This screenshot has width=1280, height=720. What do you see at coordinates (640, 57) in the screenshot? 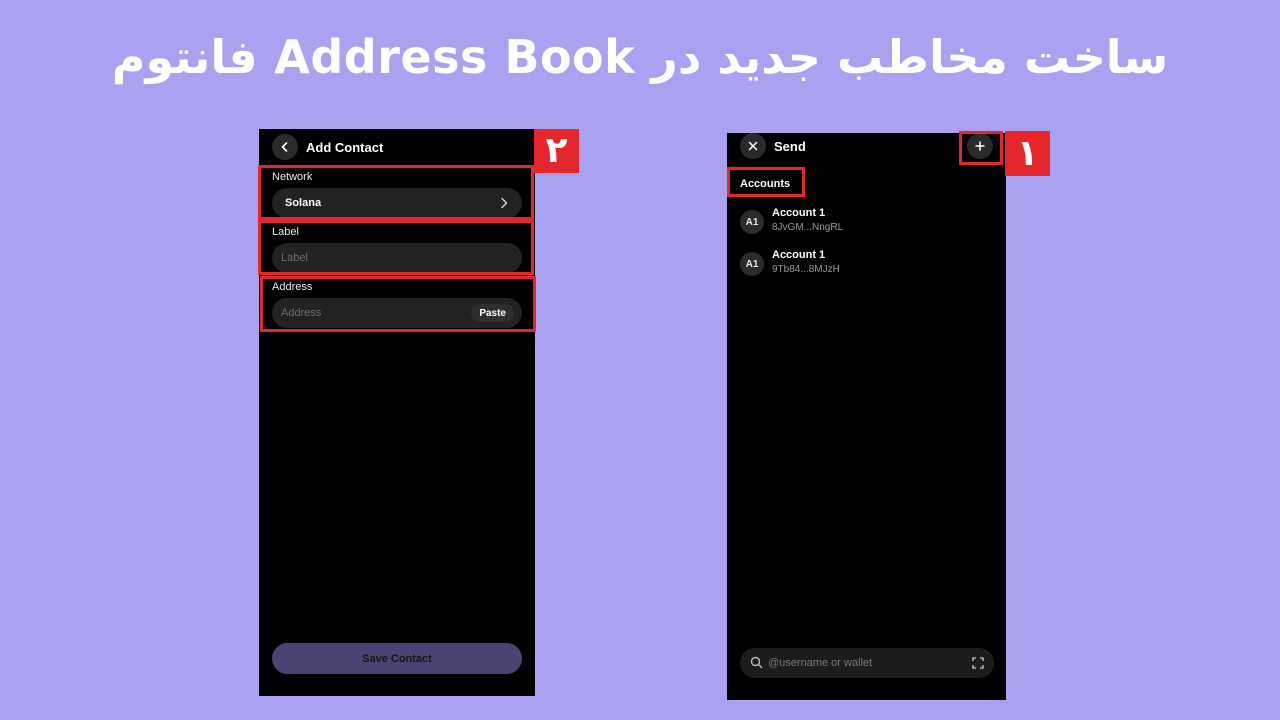
I see `page-title: ساخت مخاطب جدید در Address Book فانتوم` at bounding box center [640, 57].